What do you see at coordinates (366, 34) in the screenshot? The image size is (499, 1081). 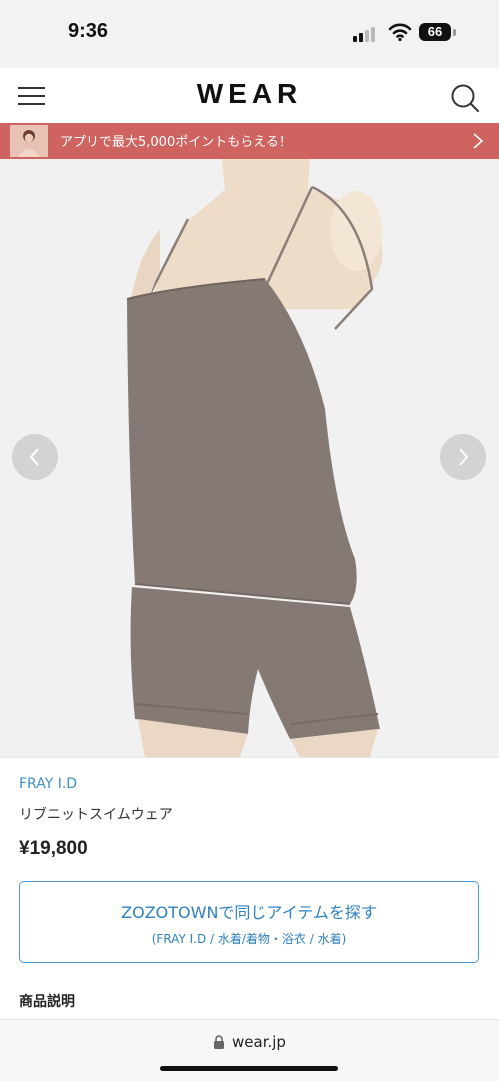 I see `cellular-signal-icon` at bounding box center [366, 34].